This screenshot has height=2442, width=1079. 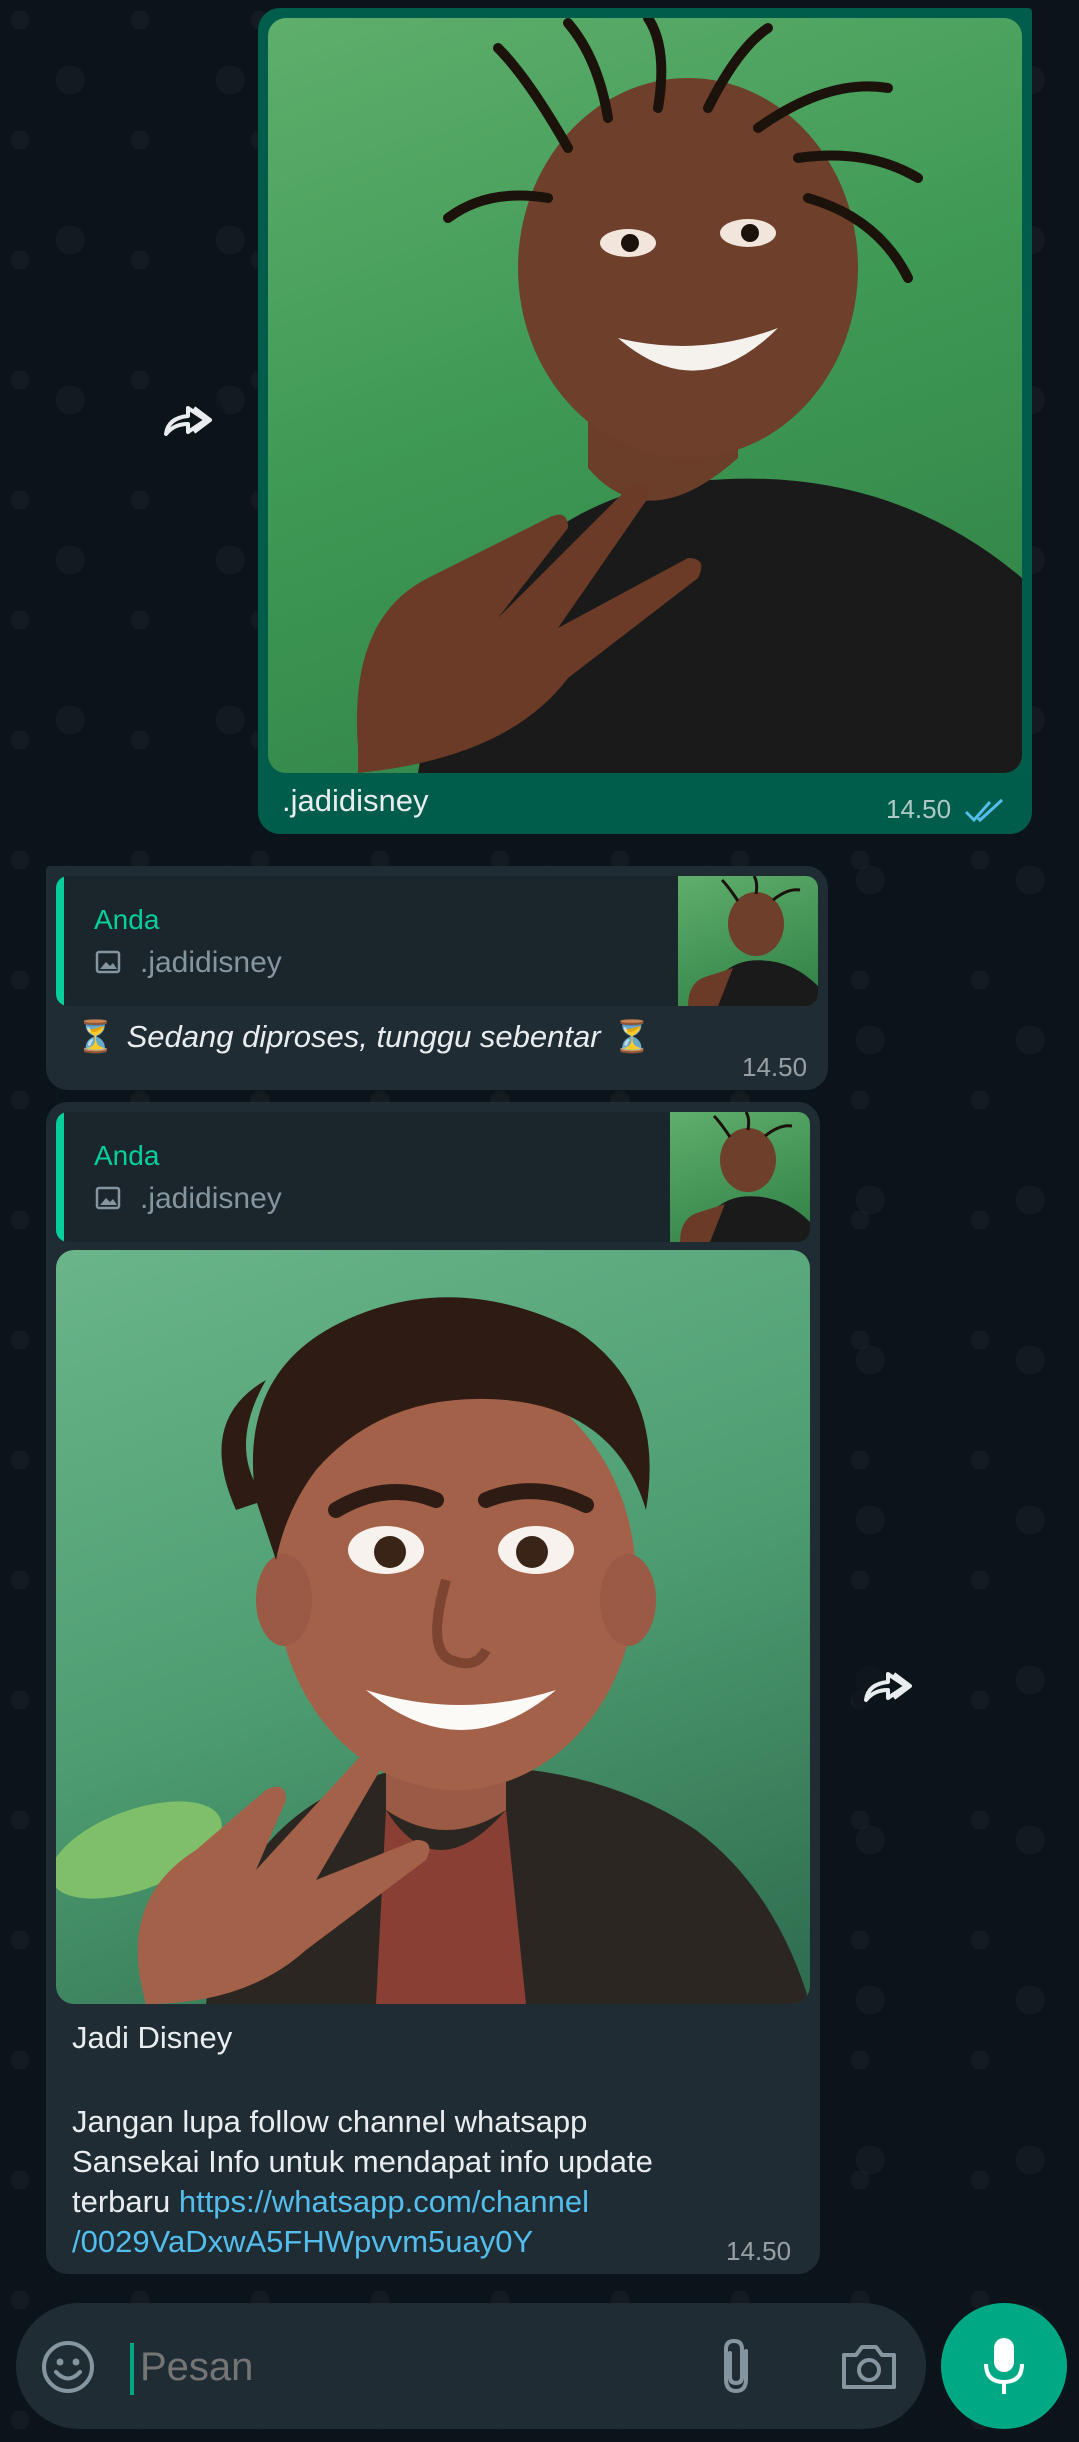 What do you see at coordinates (420, 2367) in the screenshot?
I see `message-input` at bounding box center [420, 2367].